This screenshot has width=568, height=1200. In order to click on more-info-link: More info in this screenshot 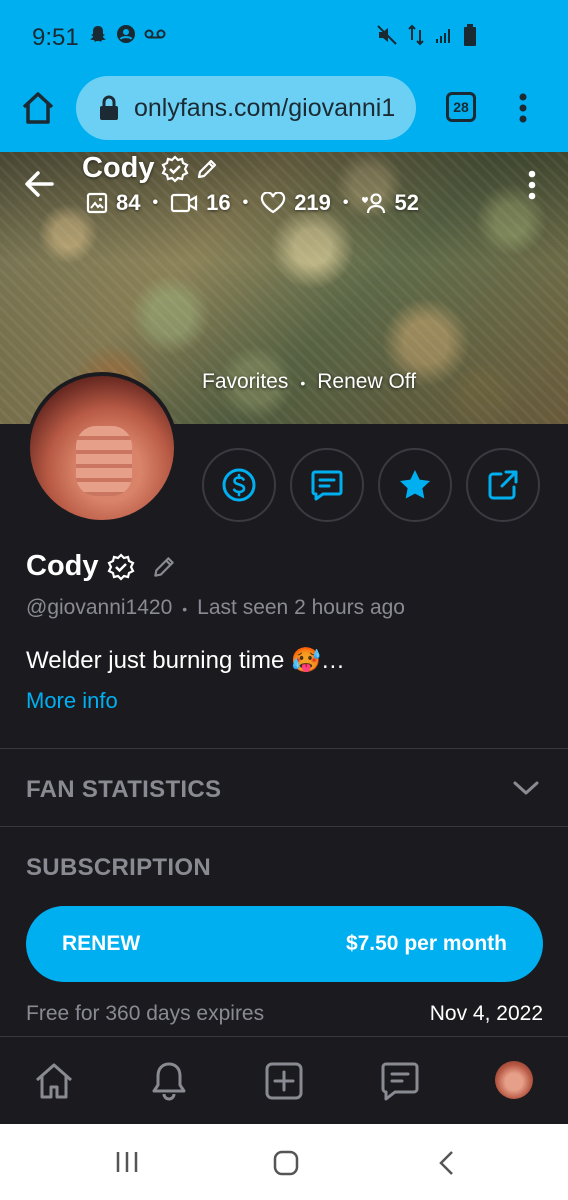, I will do `click(72, 701)`.